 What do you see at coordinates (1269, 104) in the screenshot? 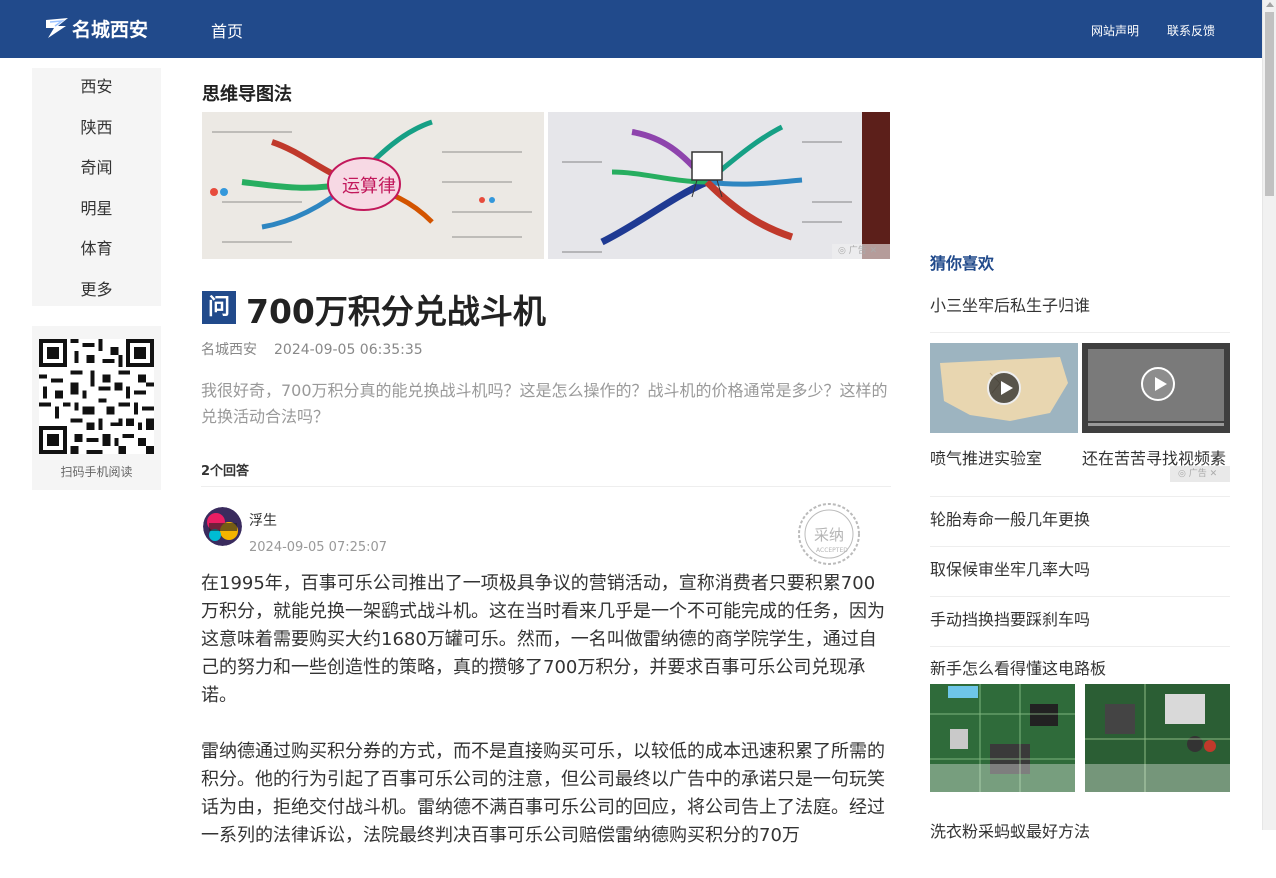
I see `scroll-thumb` at bounding box center [1269, 104].